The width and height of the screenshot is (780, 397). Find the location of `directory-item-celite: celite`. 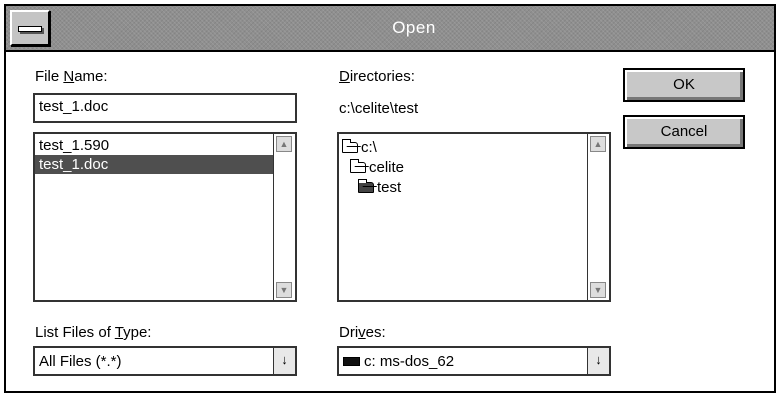

directory-item-celite: celite is located at coordinates (463, 167).